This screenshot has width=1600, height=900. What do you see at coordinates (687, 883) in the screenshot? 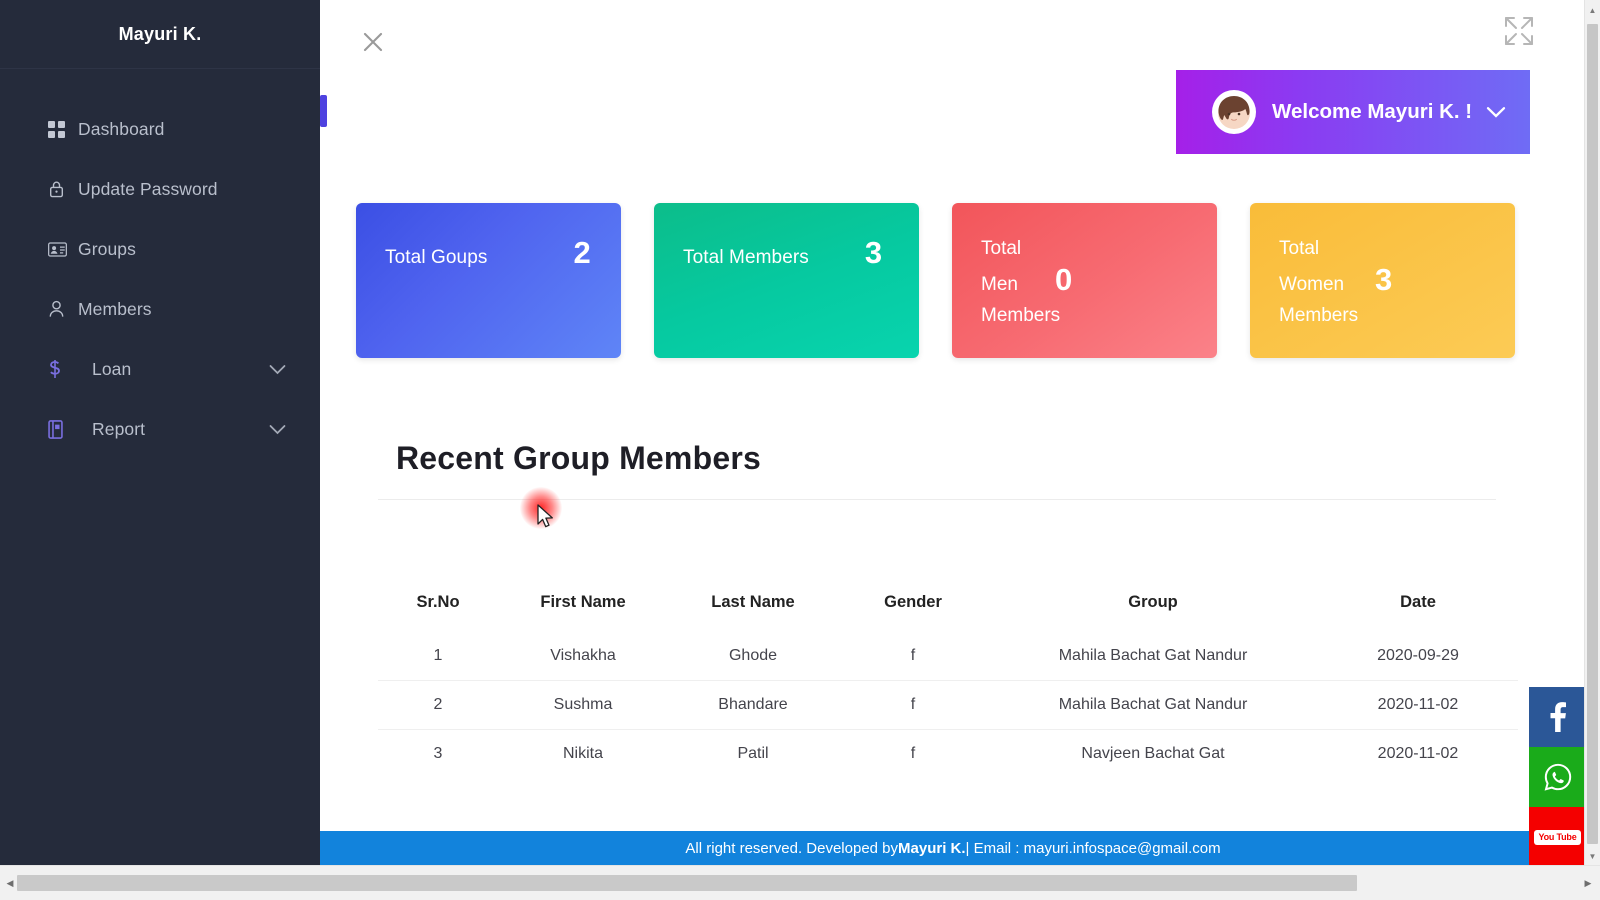
I see `horizontal-scrollbar-thumb` at bounding box center [687, 883].